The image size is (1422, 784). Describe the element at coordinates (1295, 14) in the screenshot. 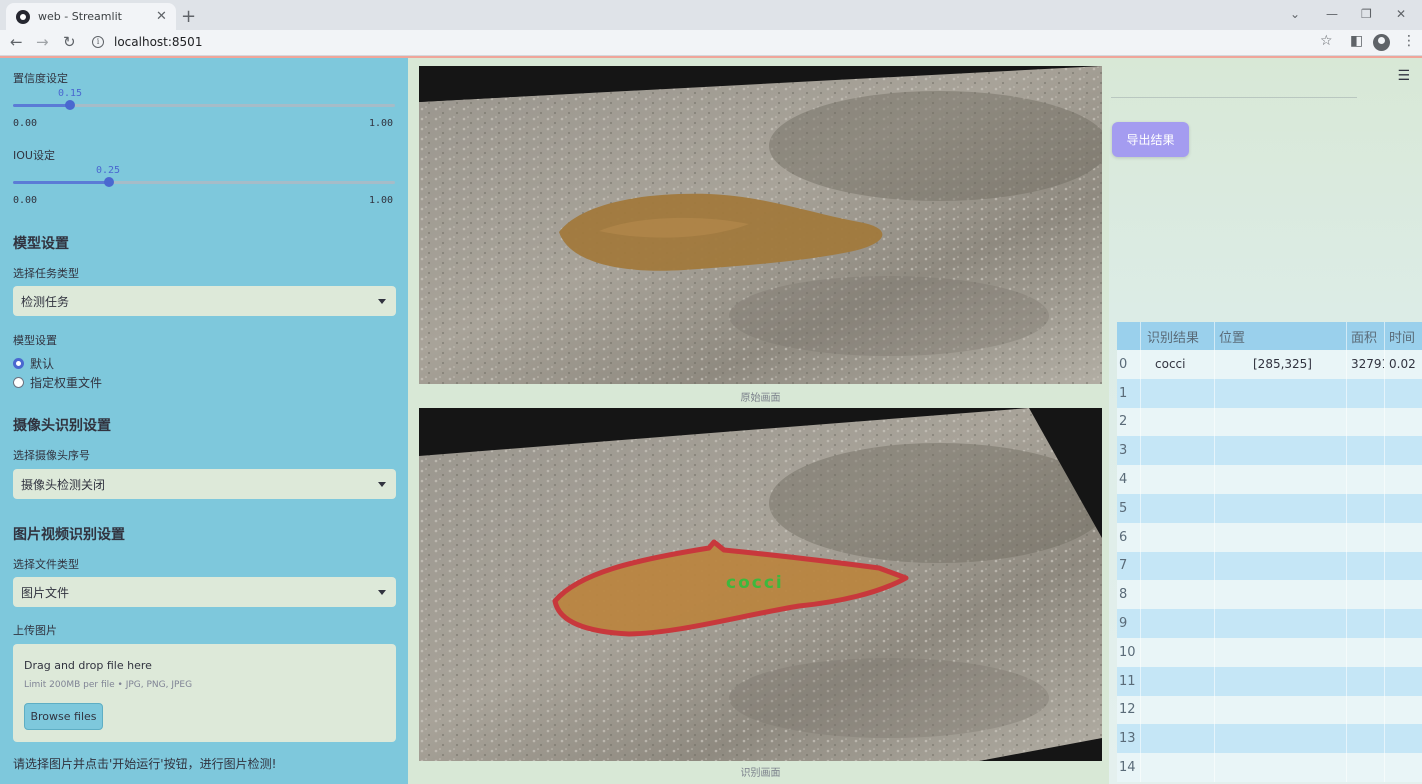

I see `tab-search-icon: ⌄` at that location.